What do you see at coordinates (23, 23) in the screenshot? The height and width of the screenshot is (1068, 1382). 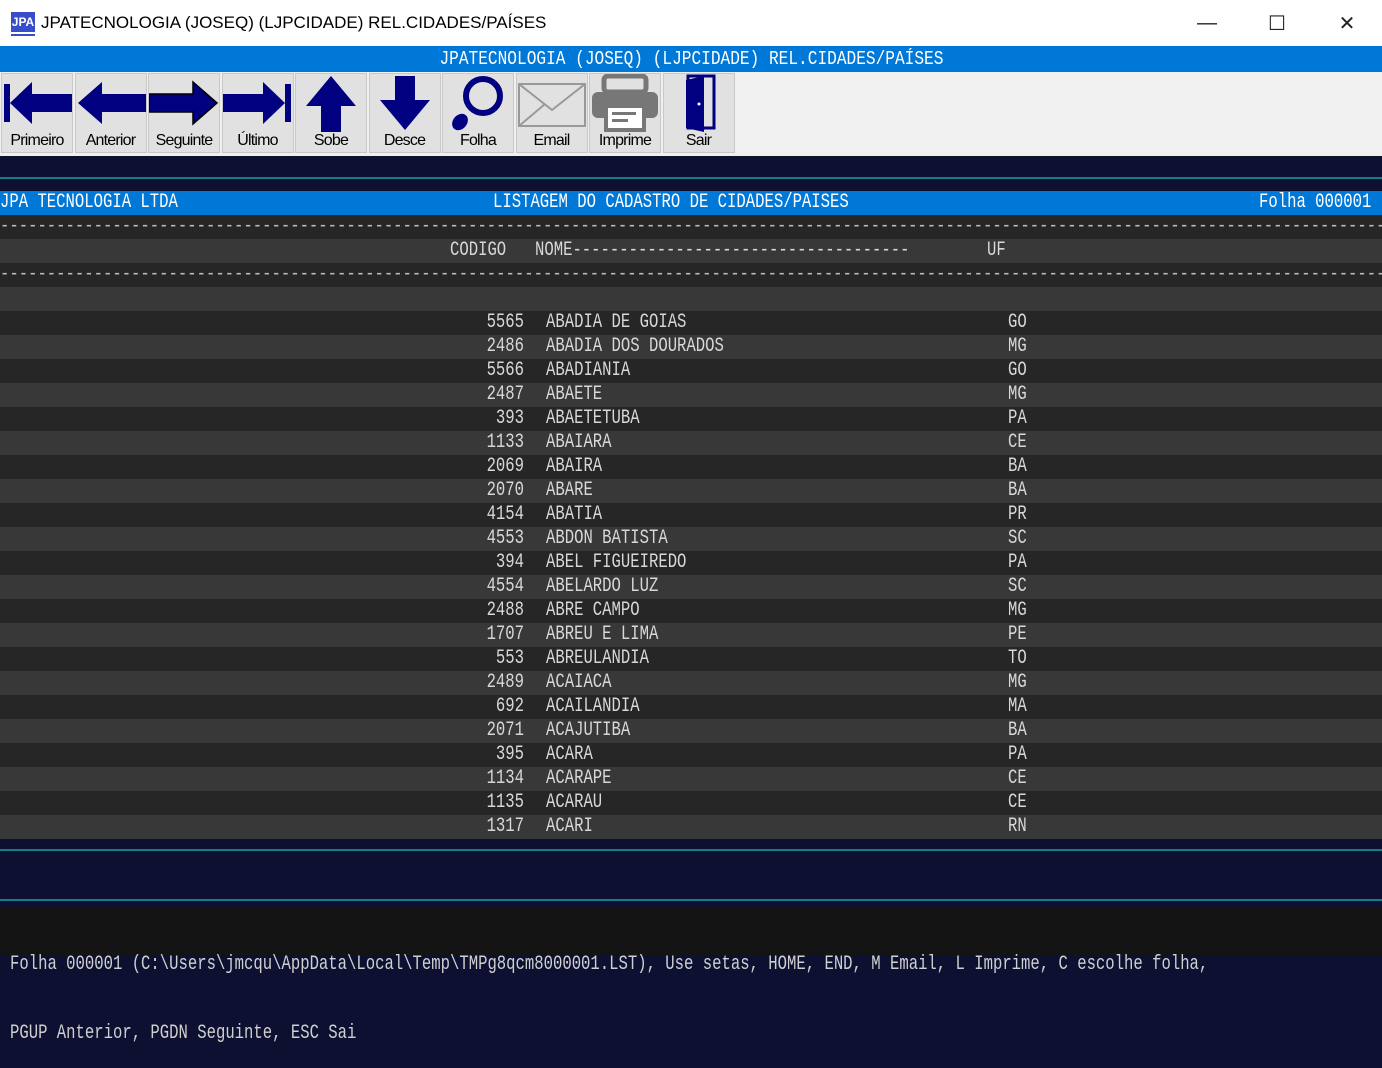 I see `app-logo-icon: JPA` at bounding box center [23, 23].